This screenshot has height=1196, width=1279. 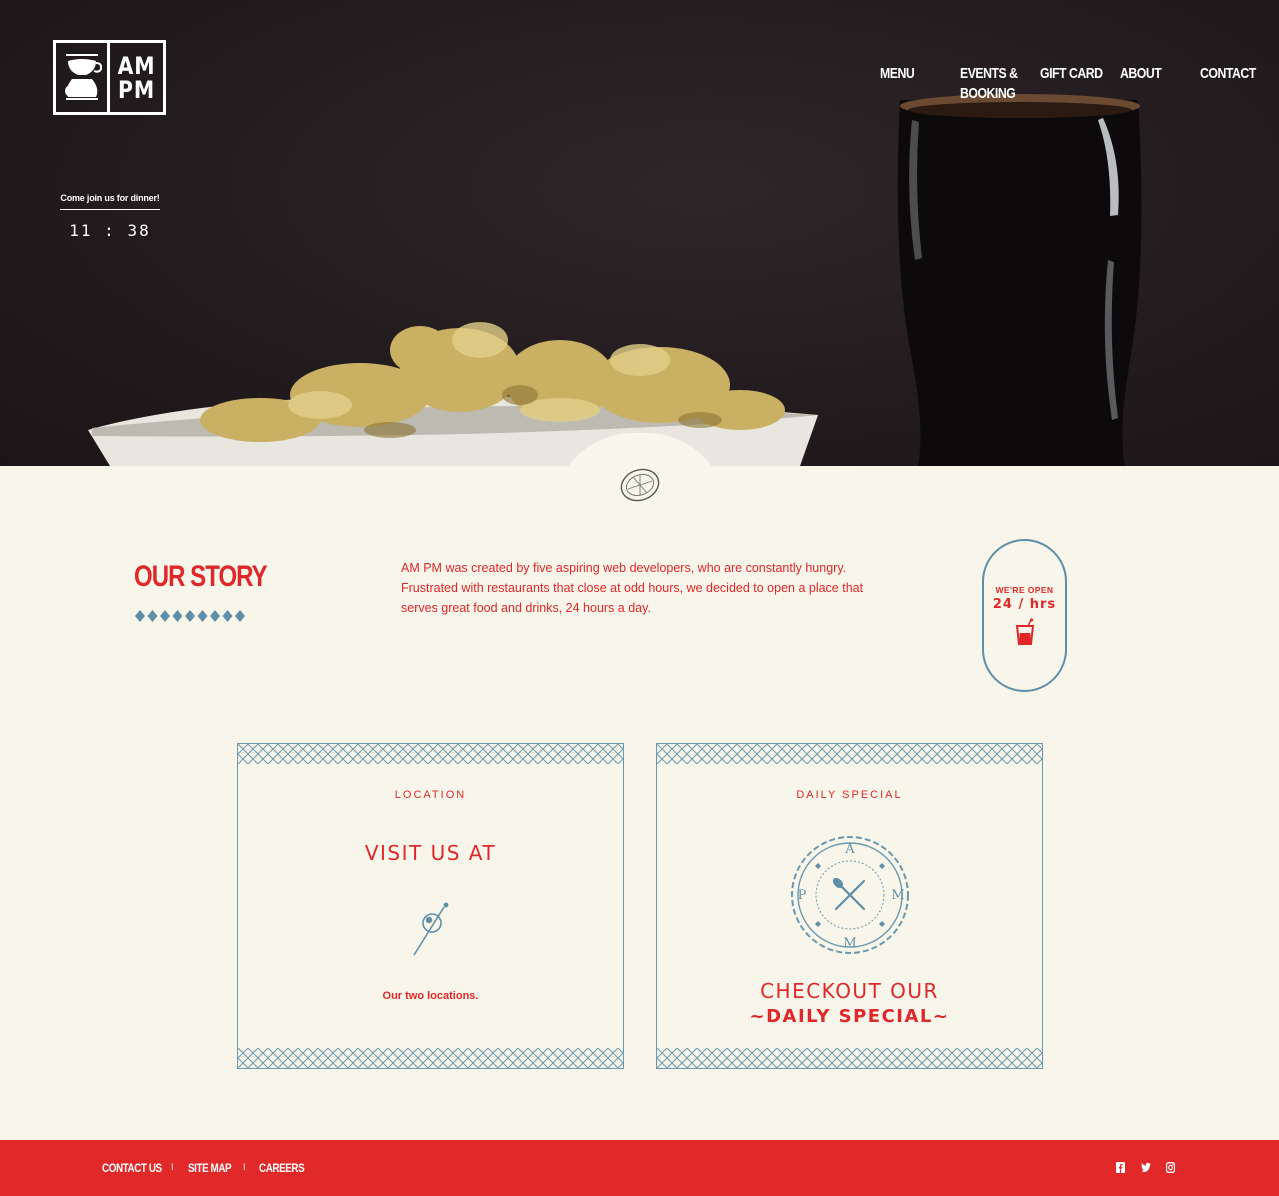 What do you see at coordinates (1024, 634) in the screenshot?
I see `cocktail-glass-icon` at bounding box center [1024, 634].